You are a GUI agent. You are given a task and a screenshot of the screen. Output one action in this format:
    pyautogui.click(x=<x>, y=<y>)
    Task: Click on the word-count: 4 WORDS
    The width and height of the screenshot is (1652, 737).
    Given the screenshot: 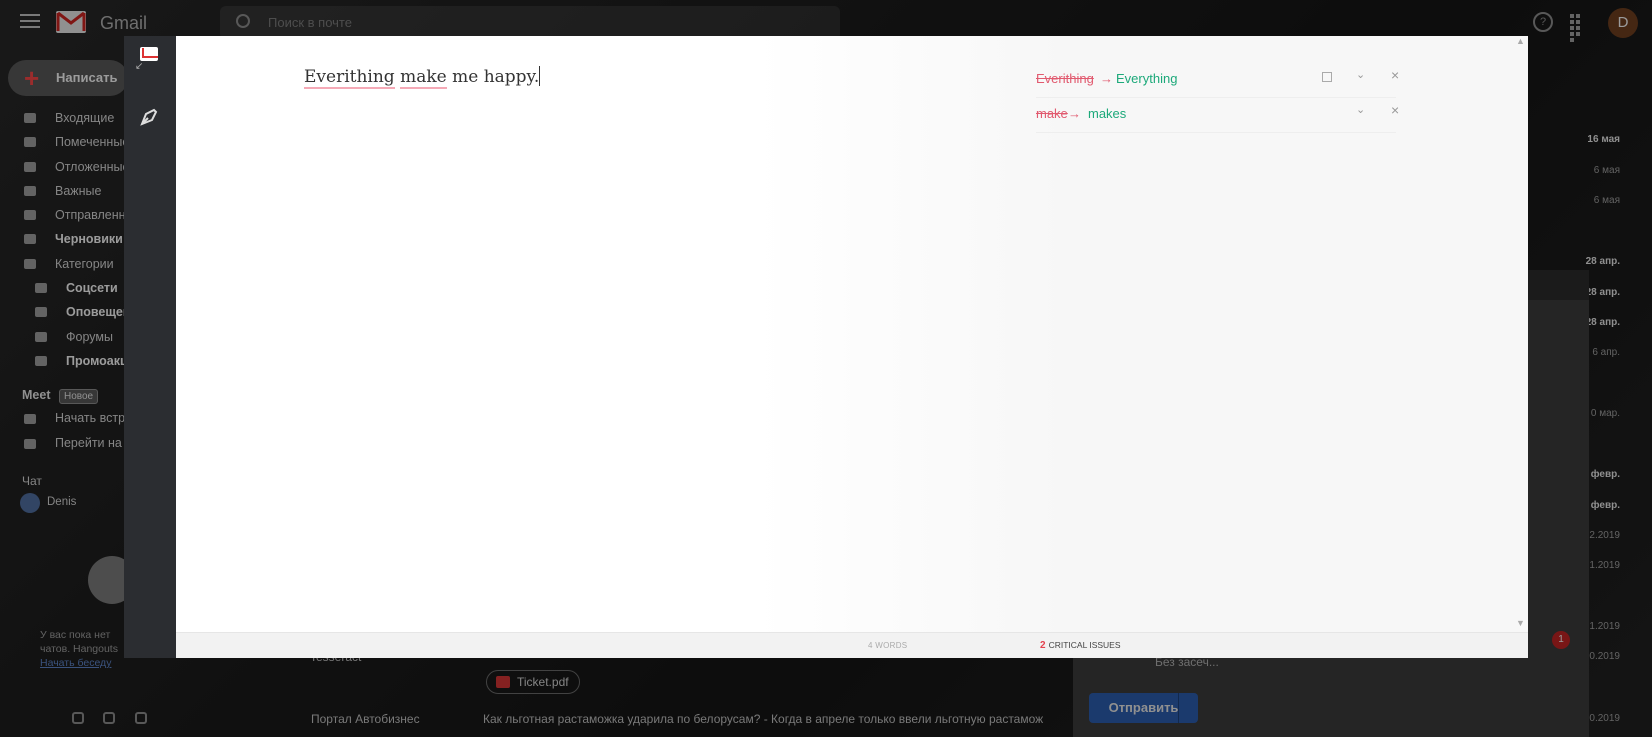 What is the action you would take?
    pyautogui.click(x=888, y=645)
    